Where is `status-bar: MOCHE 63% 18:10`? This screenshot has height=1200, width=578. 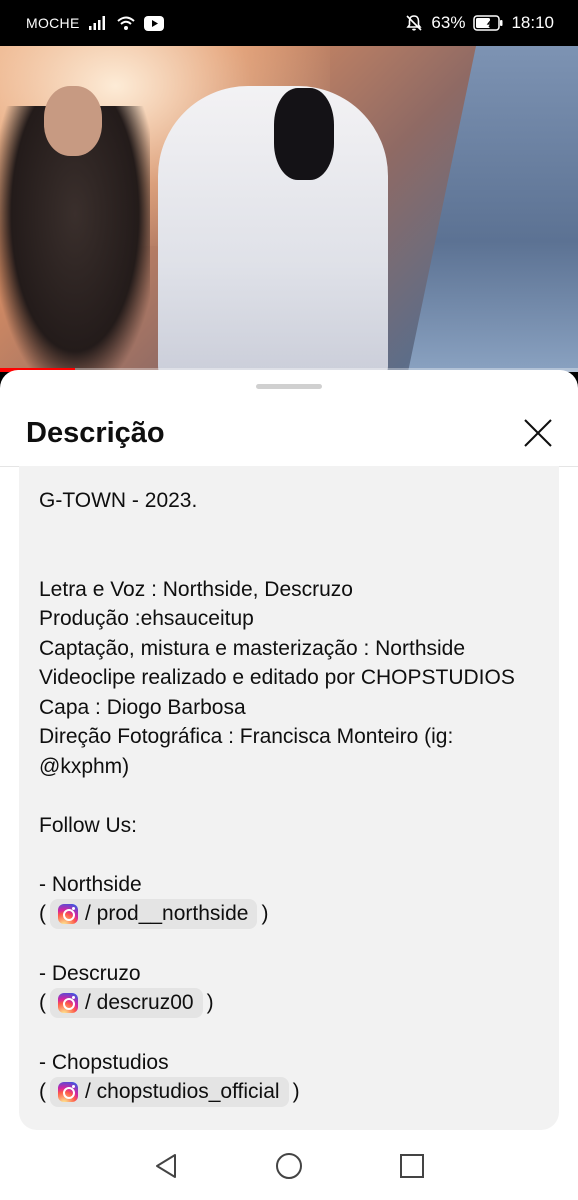 status-bar: MOCHE 63% 18:10 is located at coordinates (289, 23).